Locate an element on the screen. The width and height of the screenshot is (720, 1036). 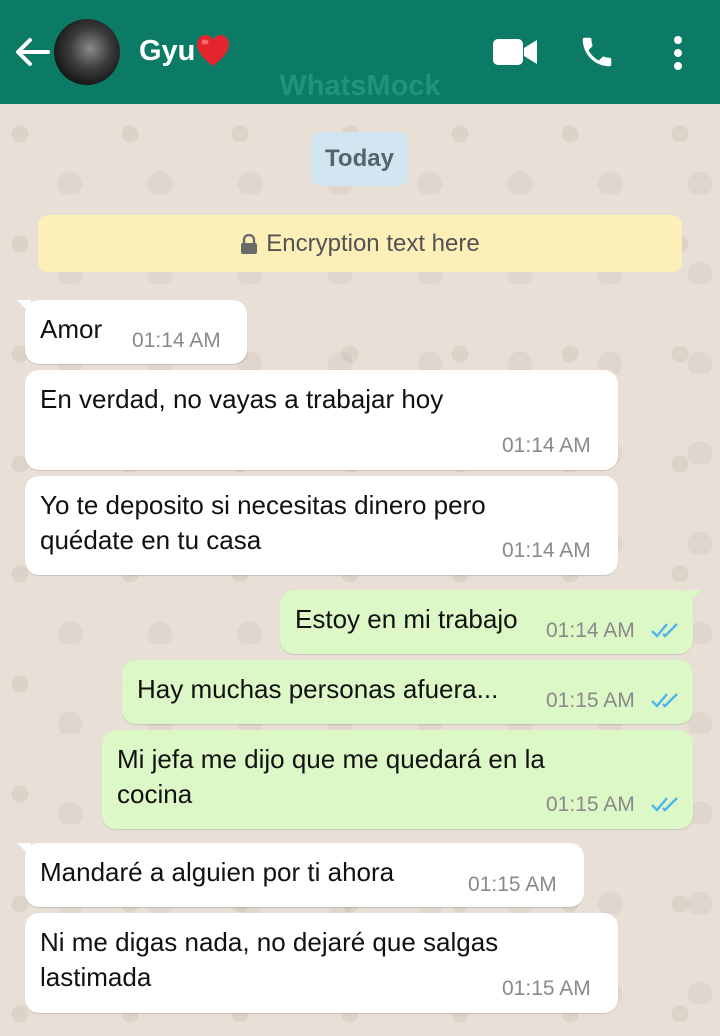
lock-icon is located at coordinates (249, 243).